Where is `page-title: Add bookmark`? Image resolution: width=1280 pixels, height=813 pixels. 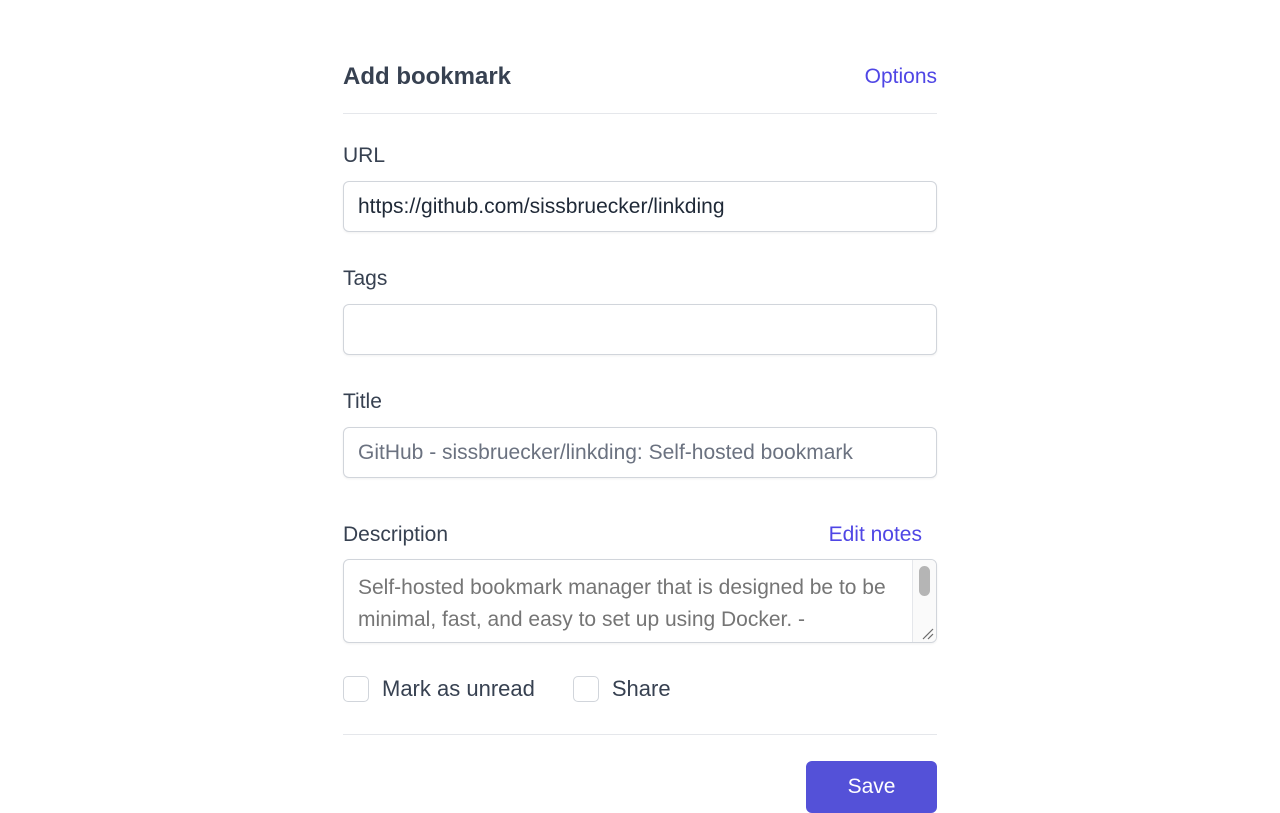
page-title: Add bookmark is located at coordinates (427, 76).